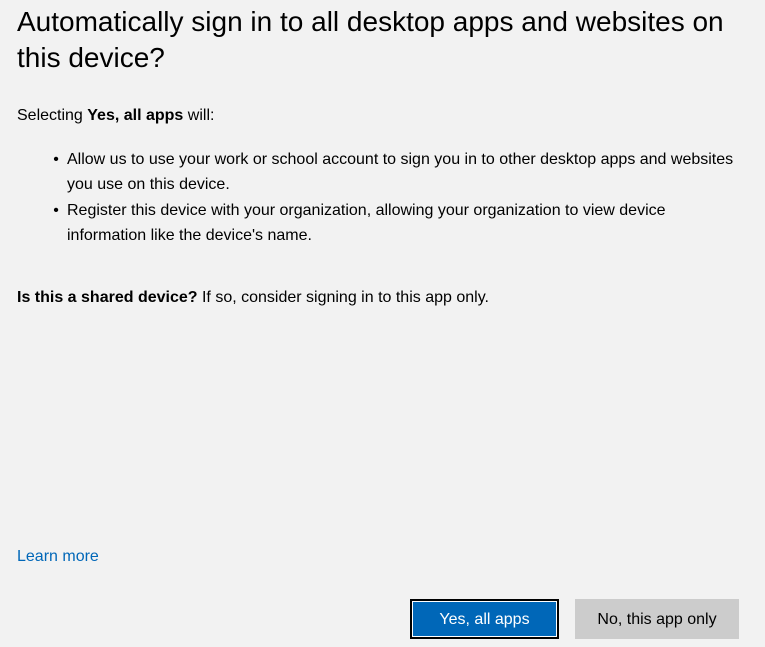 Image resolution: width=765 pixels, height=647 pixels. Describe the element at coordinates (135, 115) in the screenshot. I see `intro-bold: Yes, all apps` at that location.